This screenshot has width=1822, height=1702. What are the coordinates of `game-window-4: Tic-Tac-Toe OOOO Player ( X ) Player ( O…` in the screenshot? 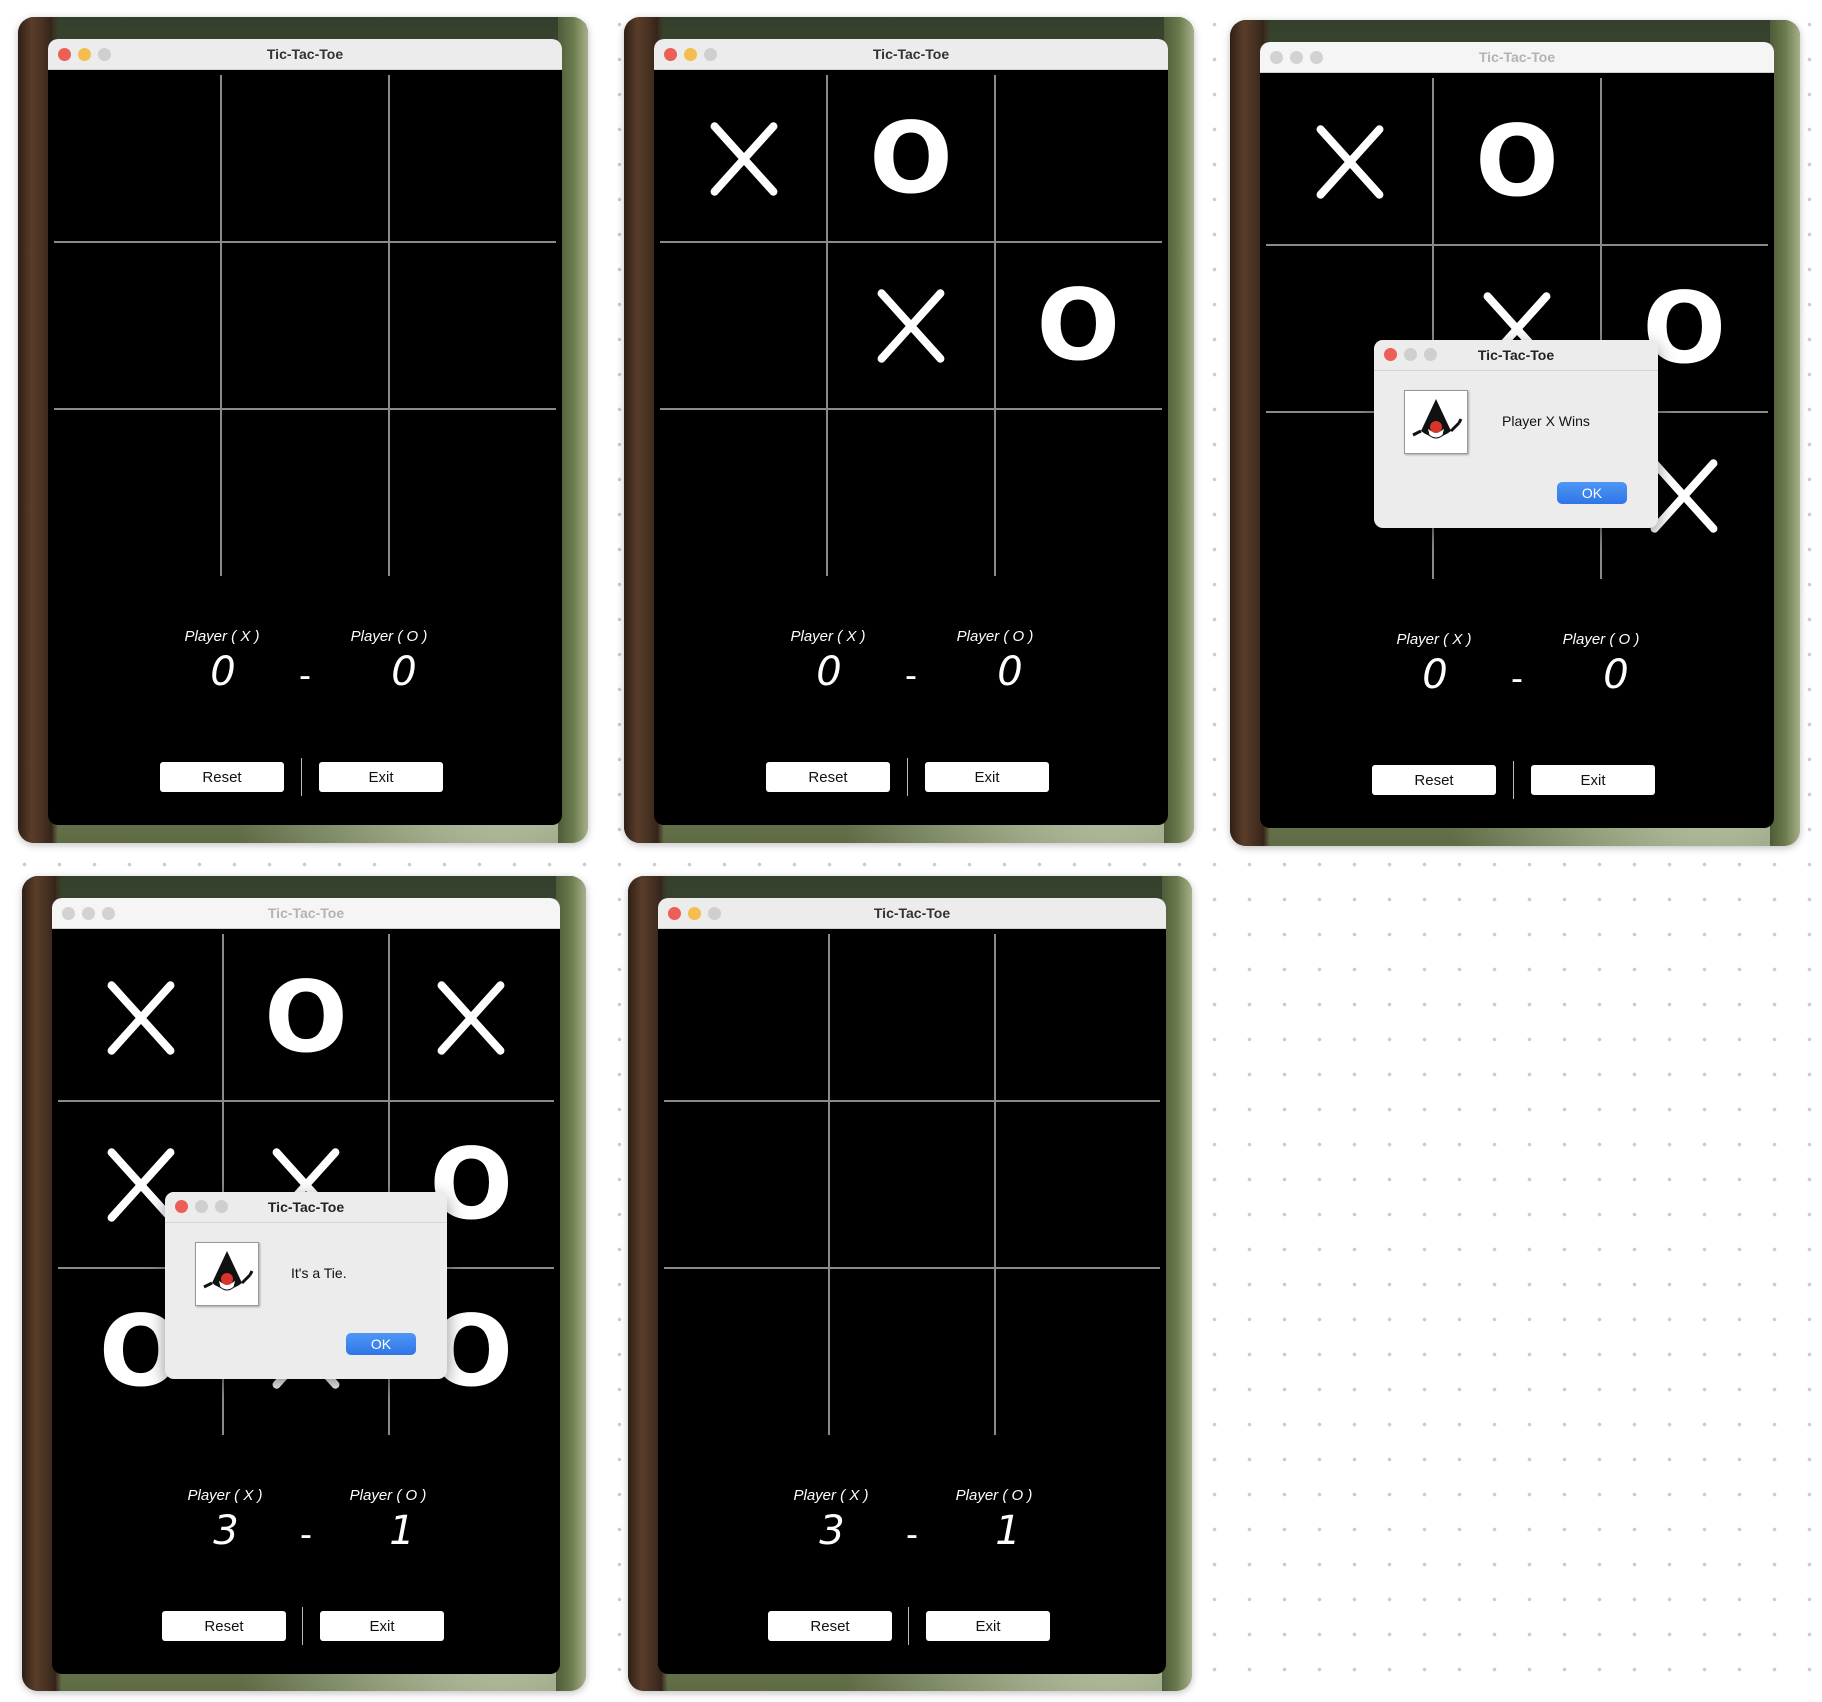 It's located at (306, 1286).